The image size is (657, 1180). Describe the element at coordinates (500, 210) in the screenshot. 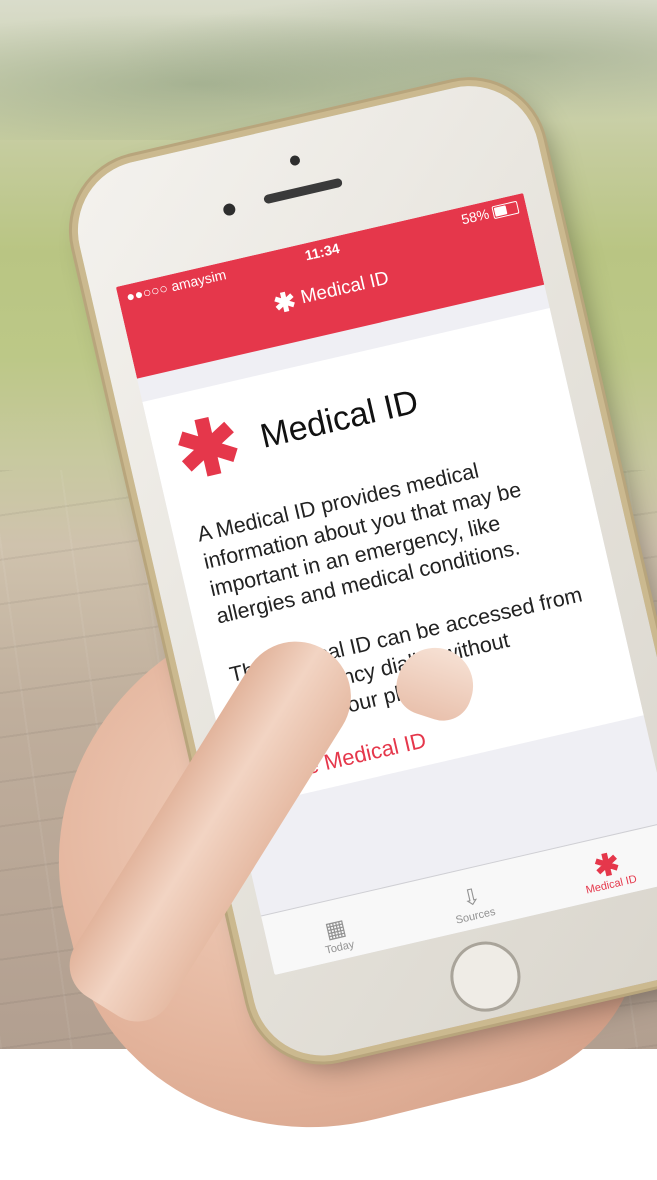

I see `battery-fill` at that location.